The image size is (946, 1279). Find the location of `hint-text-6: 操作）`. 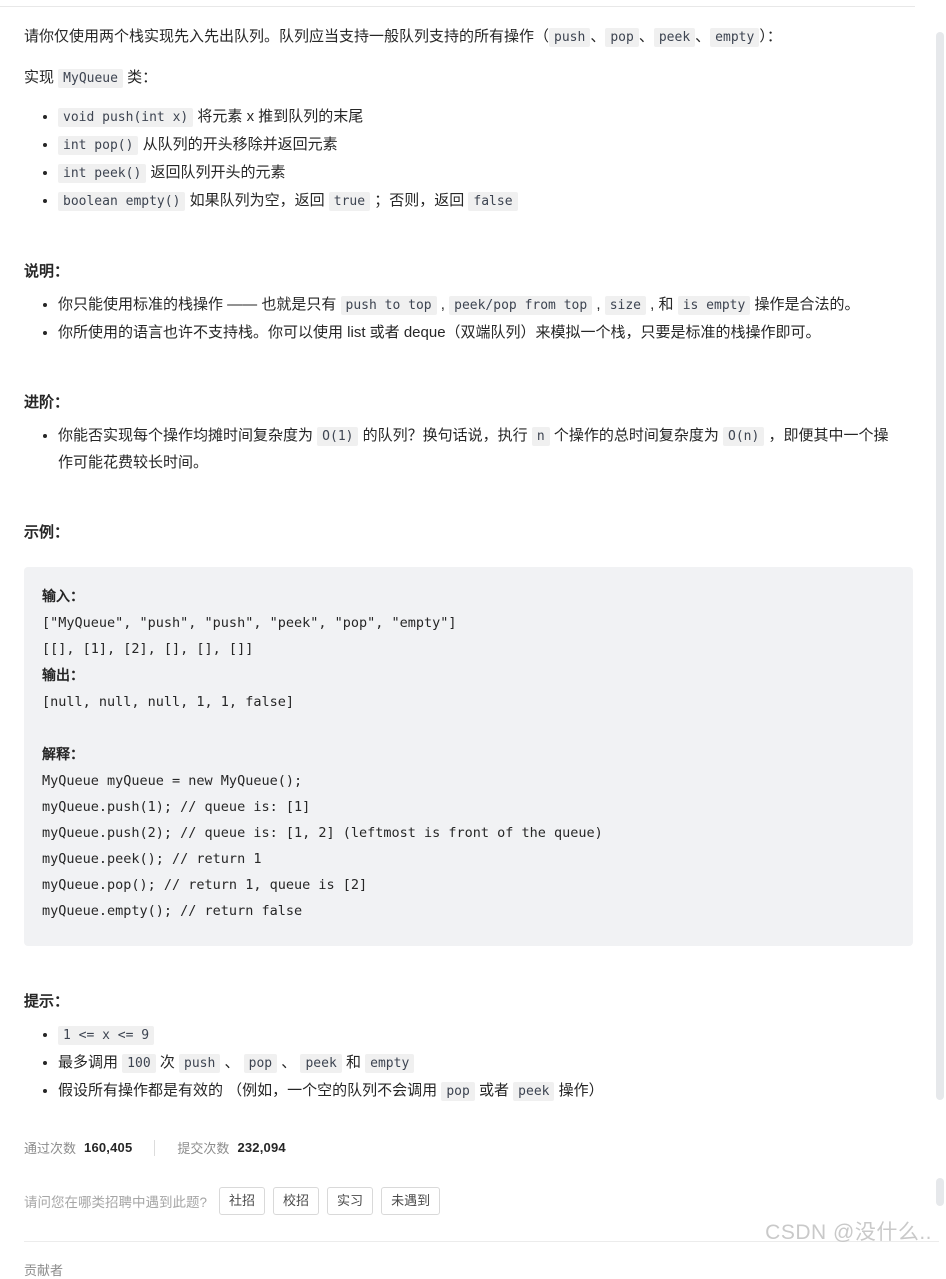

hint-text-6: 操作） is located at coordinates (579, 1090).